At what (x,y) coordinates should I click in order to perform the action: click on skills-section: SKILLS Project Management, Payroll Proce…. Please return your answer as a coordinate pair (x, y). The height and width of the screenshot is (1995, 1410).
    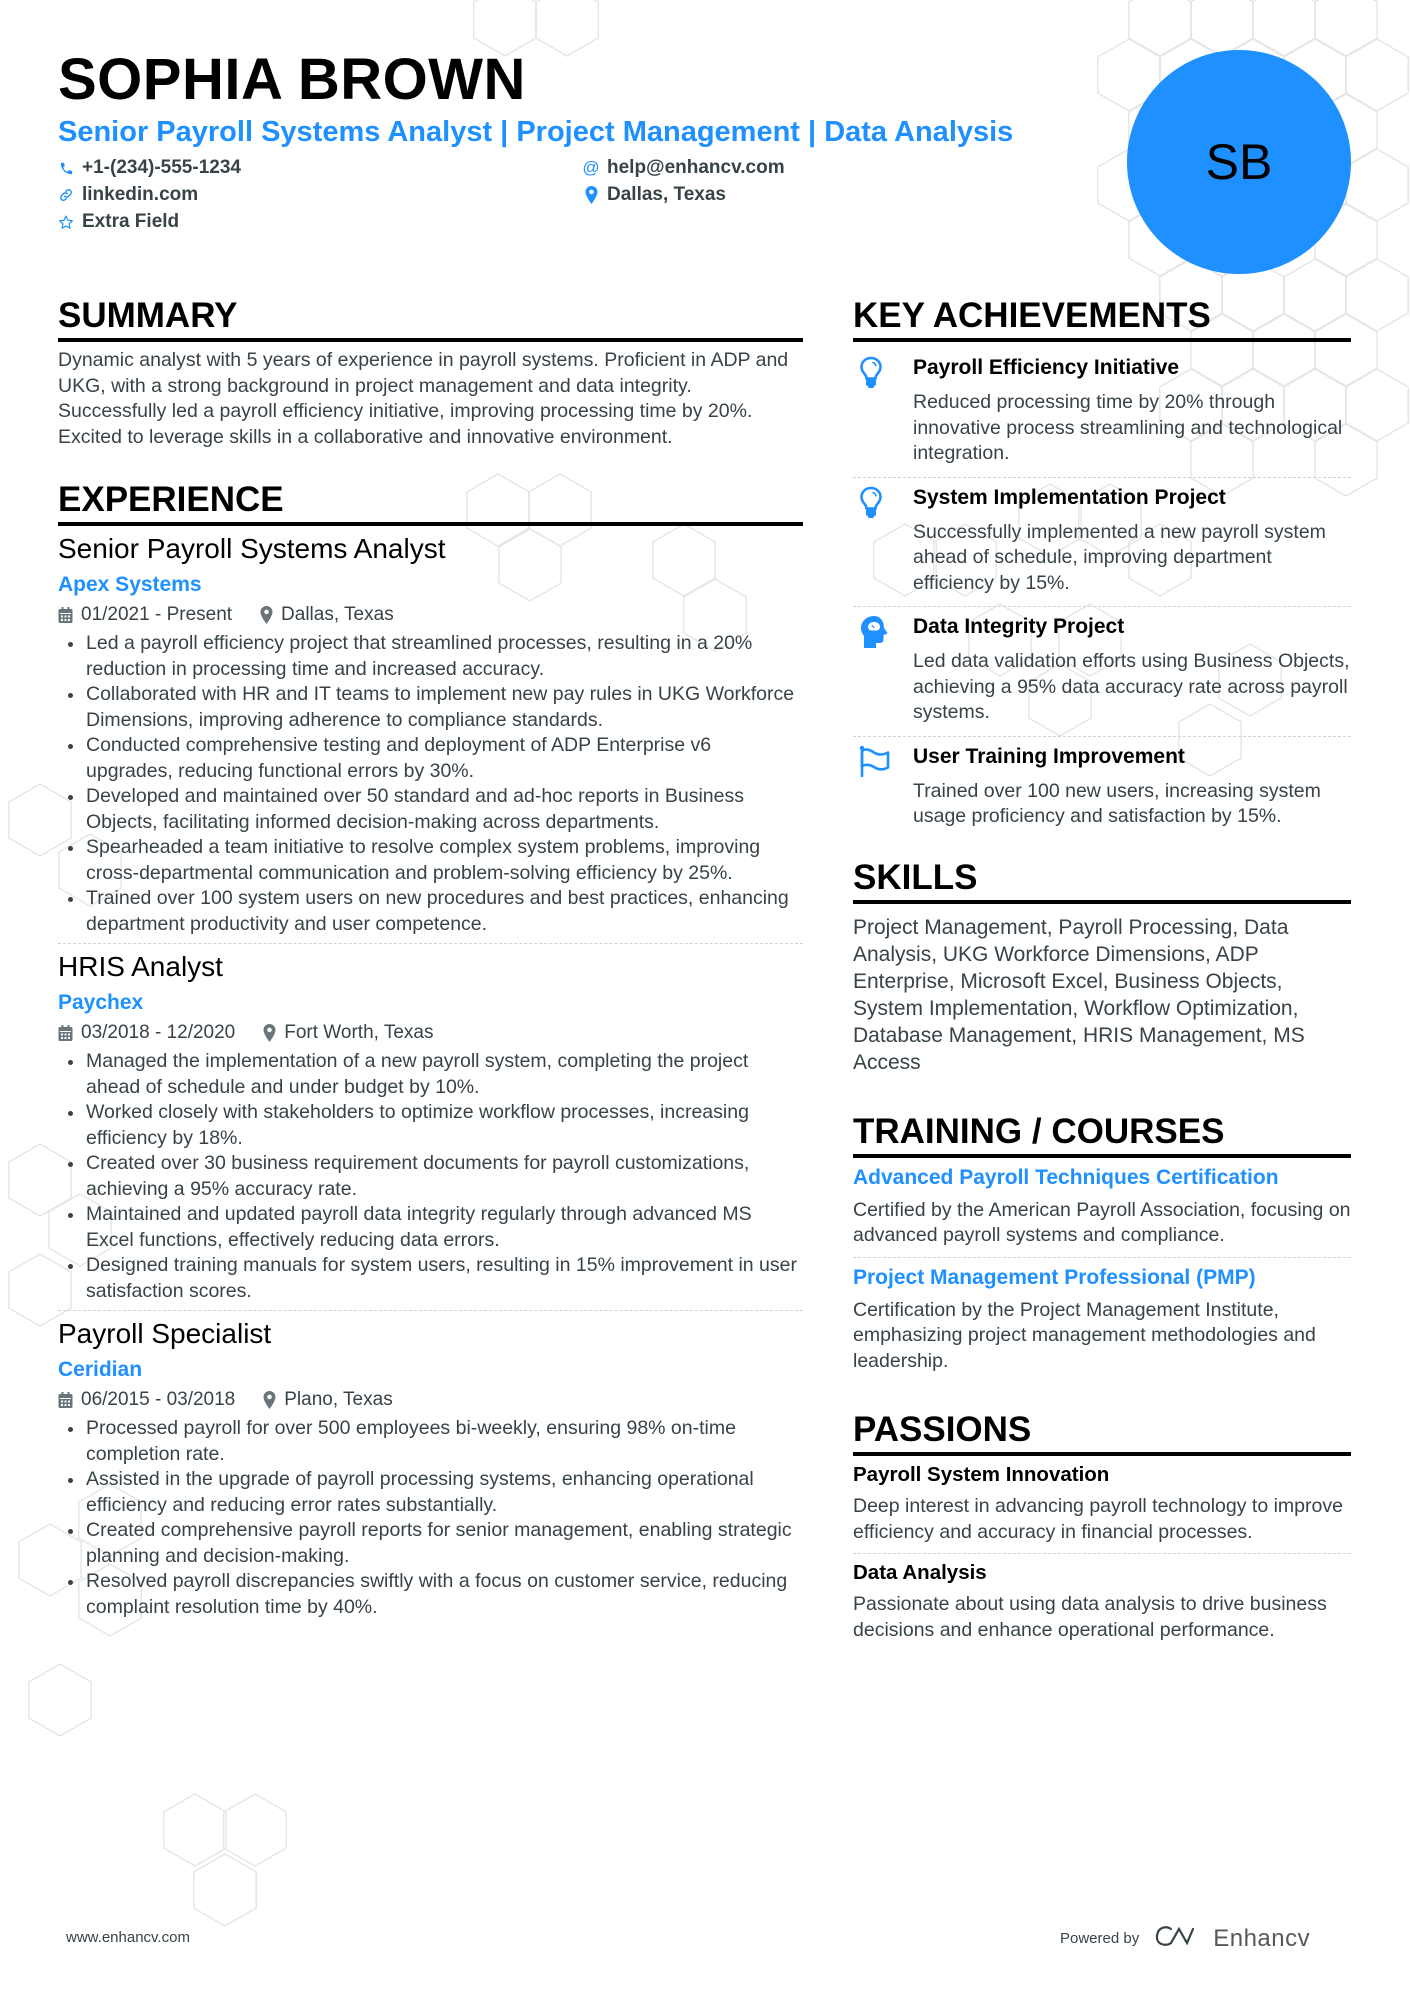
    Looking at the image, I should click on (1102, 967).